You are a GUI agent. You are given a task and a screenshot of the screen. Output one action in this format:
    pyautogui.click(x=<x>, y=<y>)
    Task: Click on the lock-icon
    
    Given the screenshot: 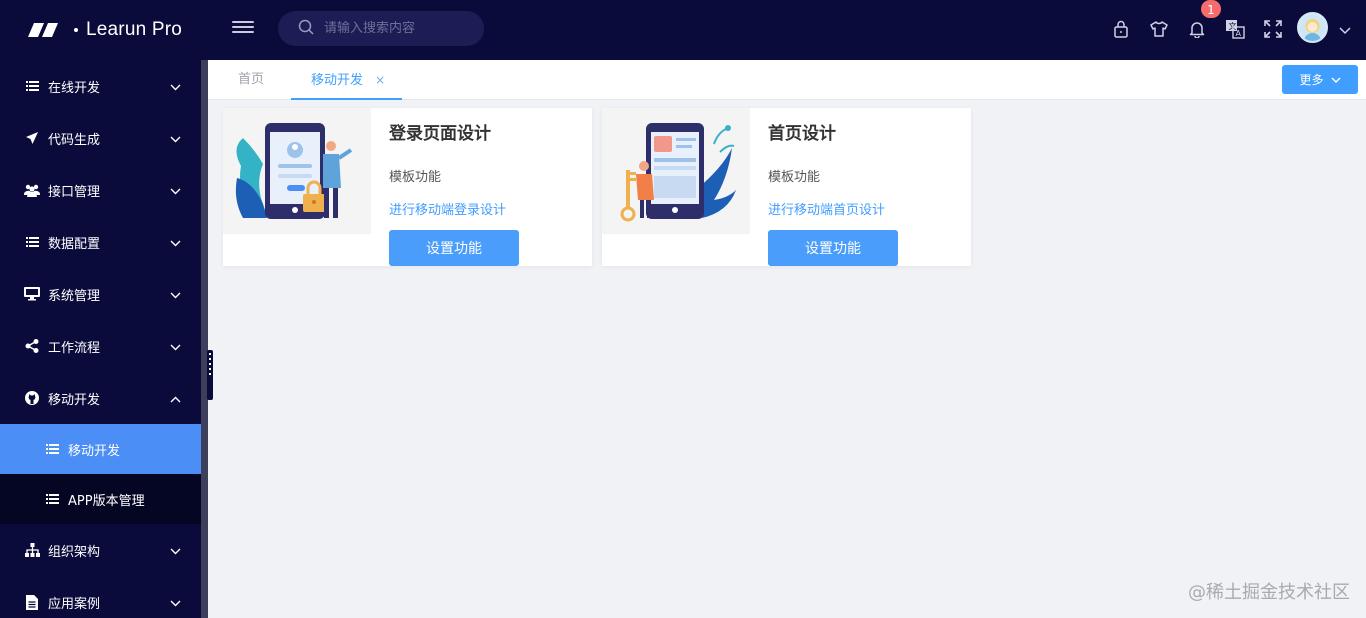 What is the action you would take?
    pyautogui.click(x=1121, y=29)
    